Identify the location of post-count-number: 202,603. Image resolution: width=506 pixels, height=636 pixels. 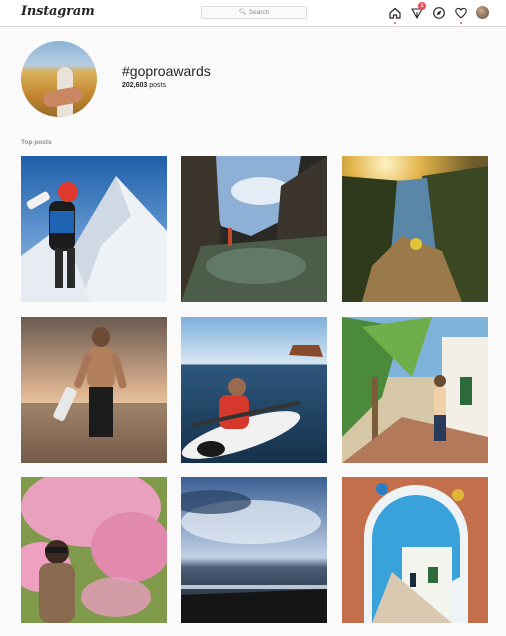
(135, 85).